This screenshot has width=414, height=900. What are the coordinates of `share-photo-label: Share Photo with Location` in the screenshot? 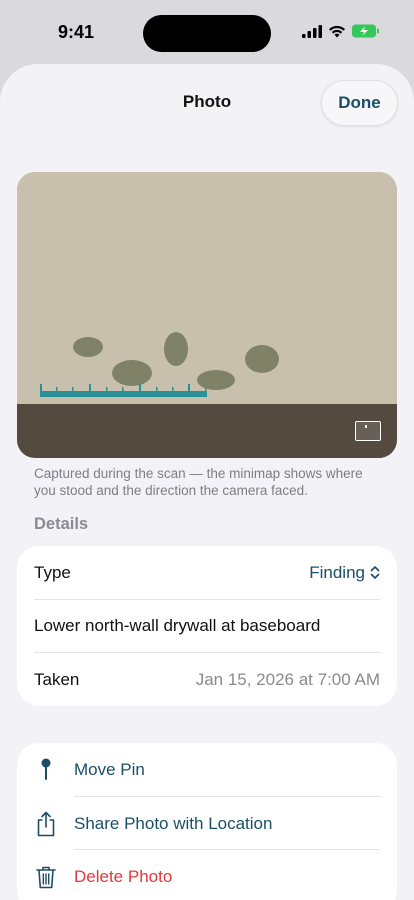 It's located at (173, 823).